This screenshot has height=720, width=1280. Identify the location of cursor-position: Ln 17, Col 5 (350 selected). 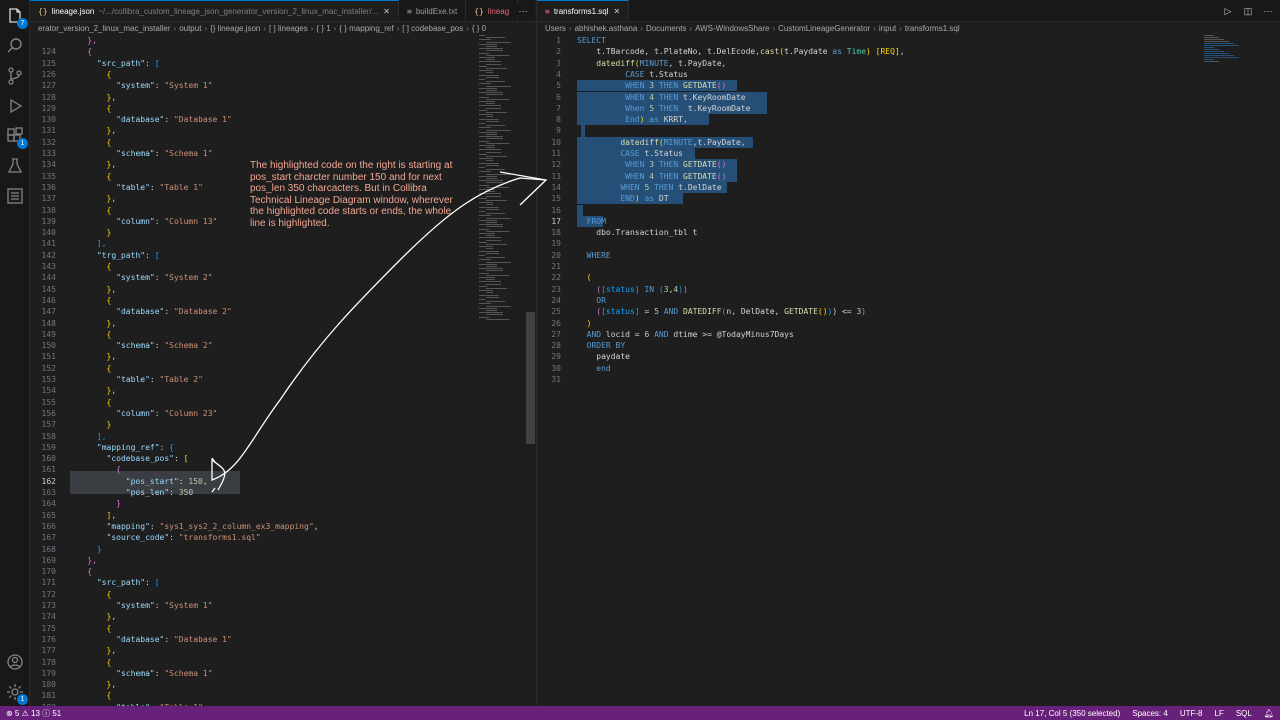
(1072, 713).